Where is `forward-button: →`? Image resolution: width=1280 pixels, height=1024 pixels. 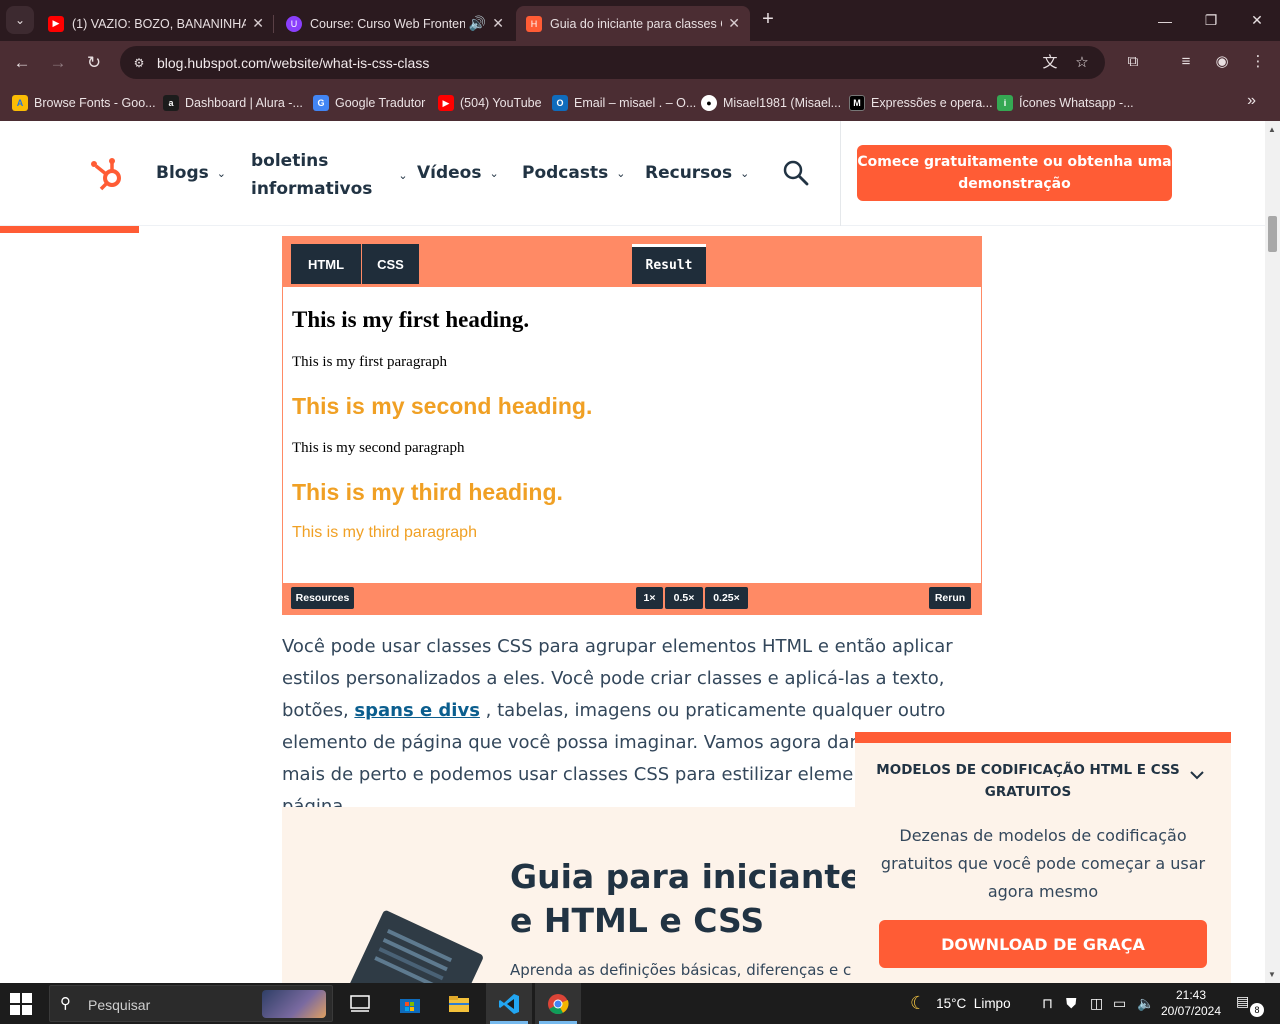
forward-button: → is located at coordinates (58, 63).